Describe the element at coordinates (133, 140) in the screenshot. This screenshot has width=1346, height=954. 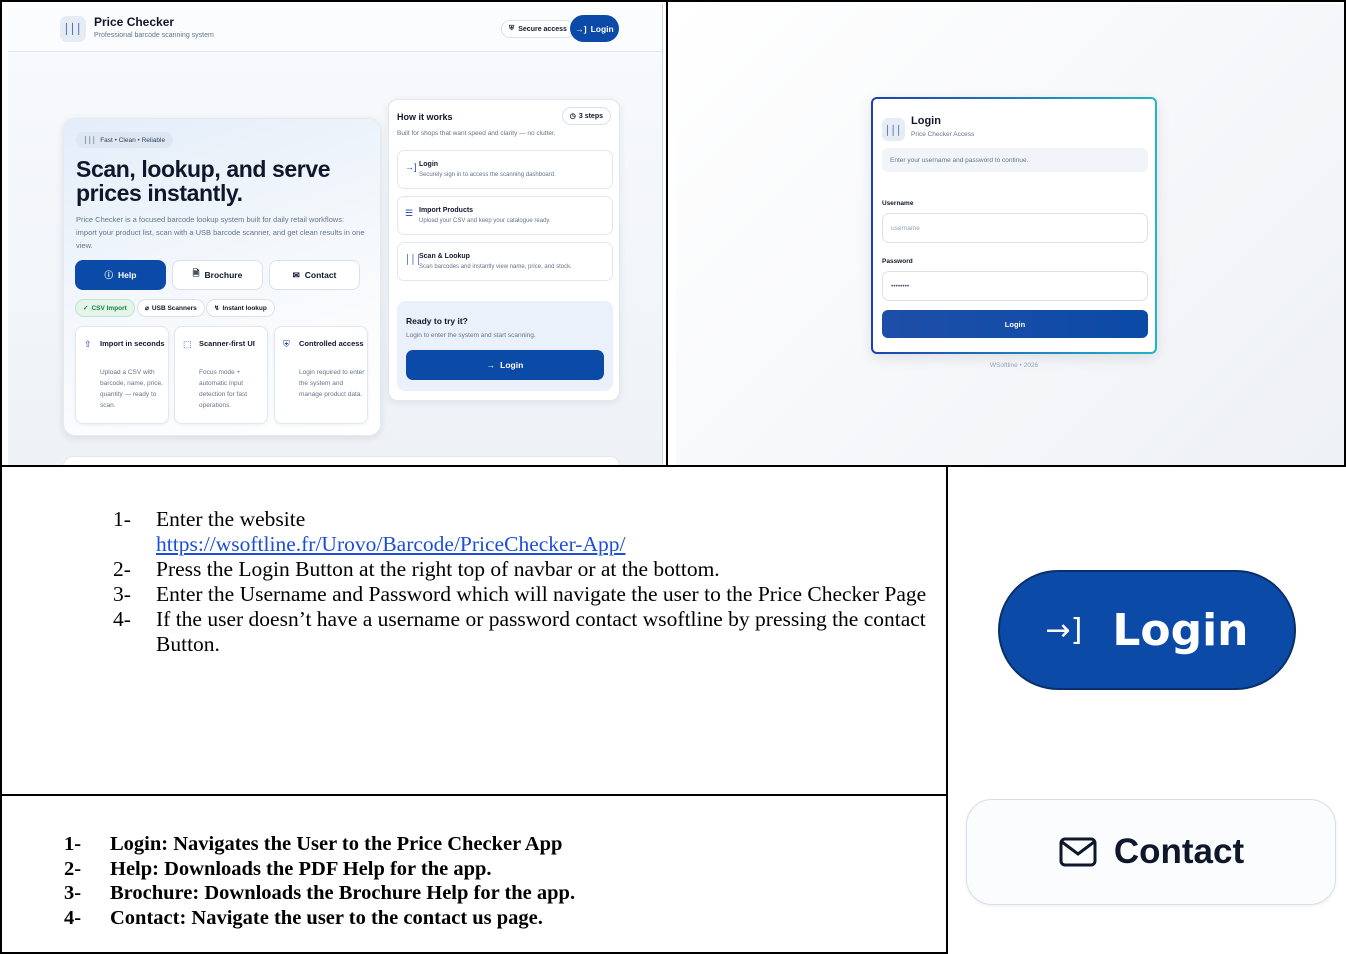
I see `hero-tag-label: Fast • Clean • Reliable` at that location.